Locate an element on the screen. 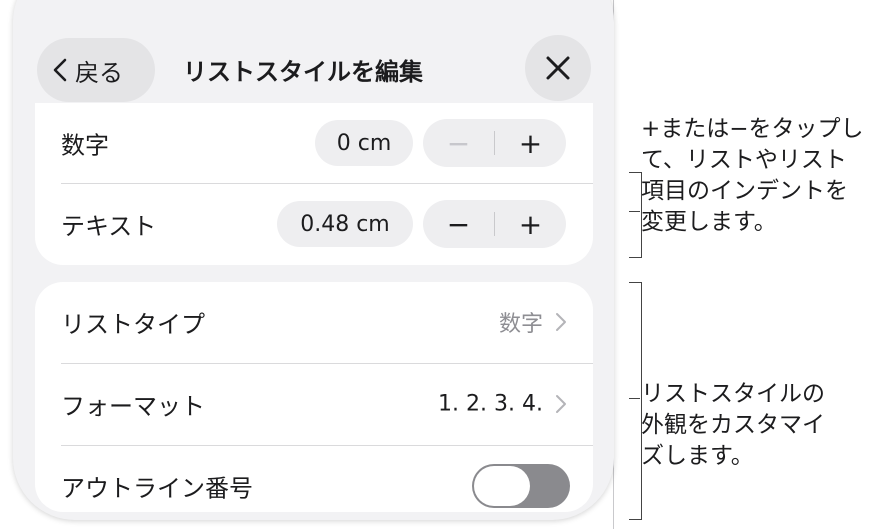  indent-callout-leader is located at coordinates (634, 211).